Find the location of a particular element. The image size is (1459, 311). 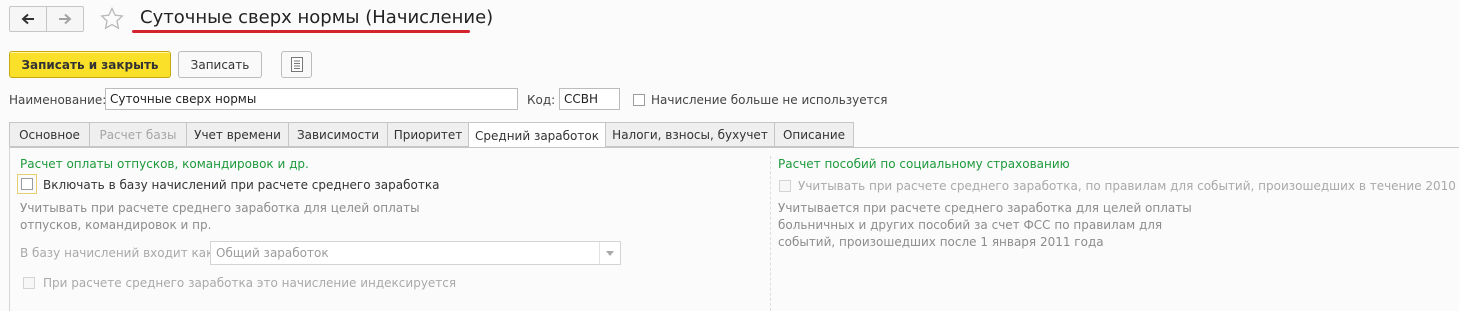

base-type-dropdown-button is located at coordinates (609, 253).